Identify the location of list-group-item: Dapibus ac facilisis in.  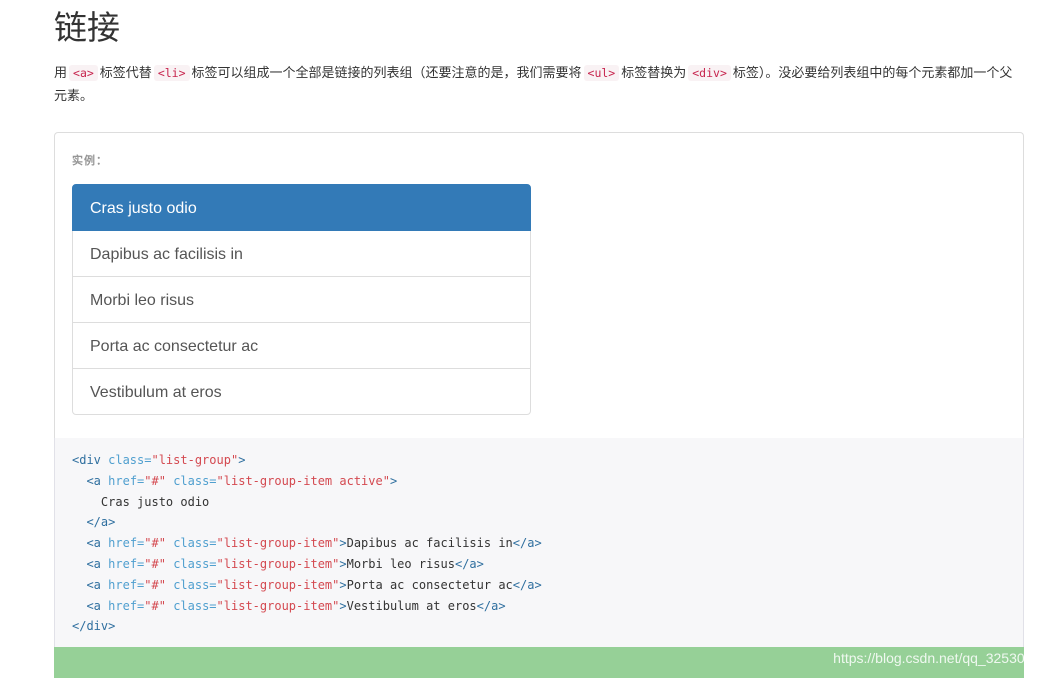
(301, 253).